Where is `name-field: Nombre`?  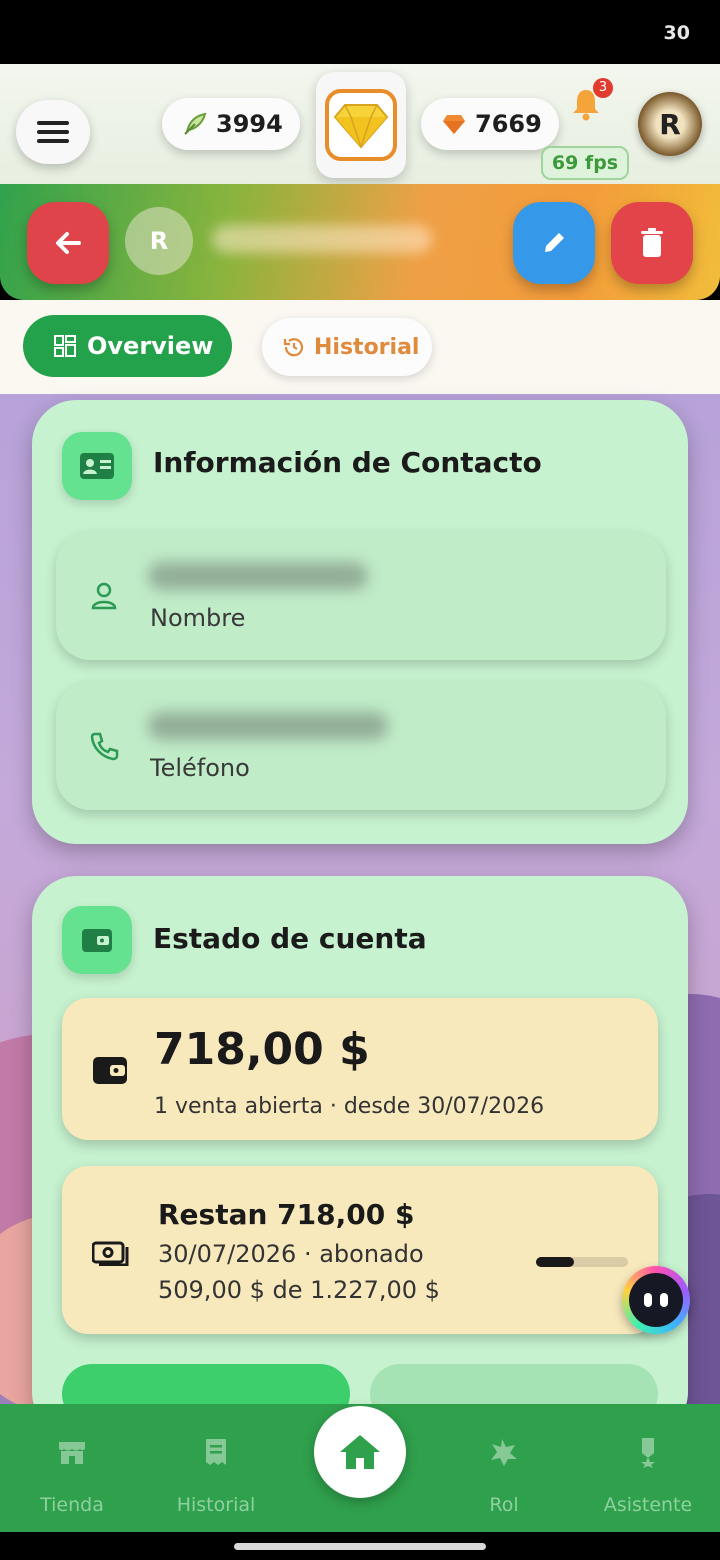 name-field: Nombre is located at coordinates (361, 596).